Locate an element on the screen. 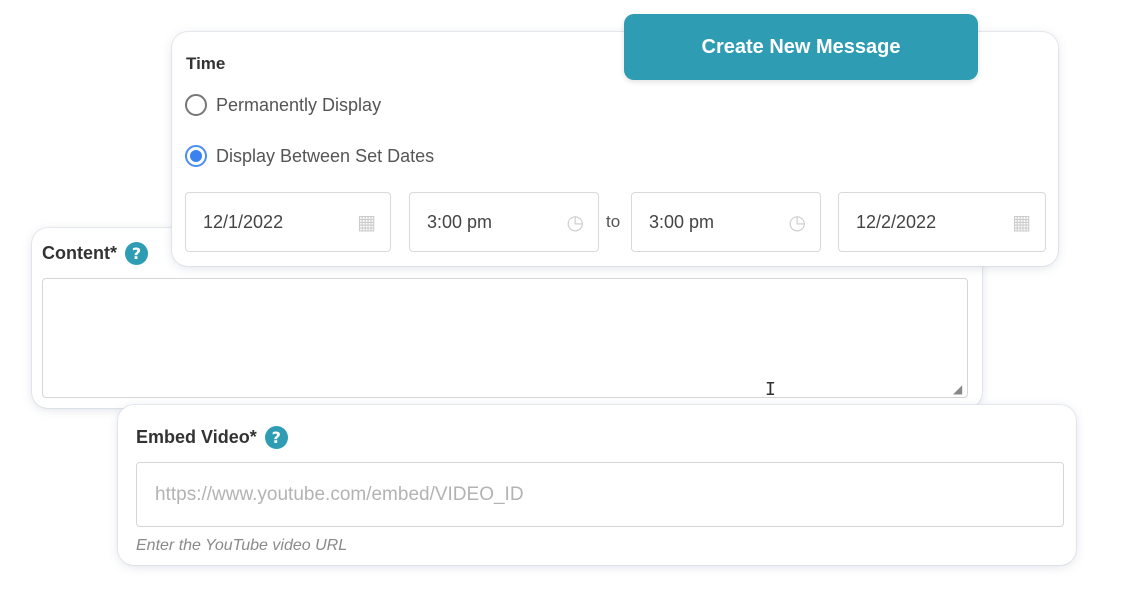  end-time-value: 3:00 pm is located at coordinates (682, 221).